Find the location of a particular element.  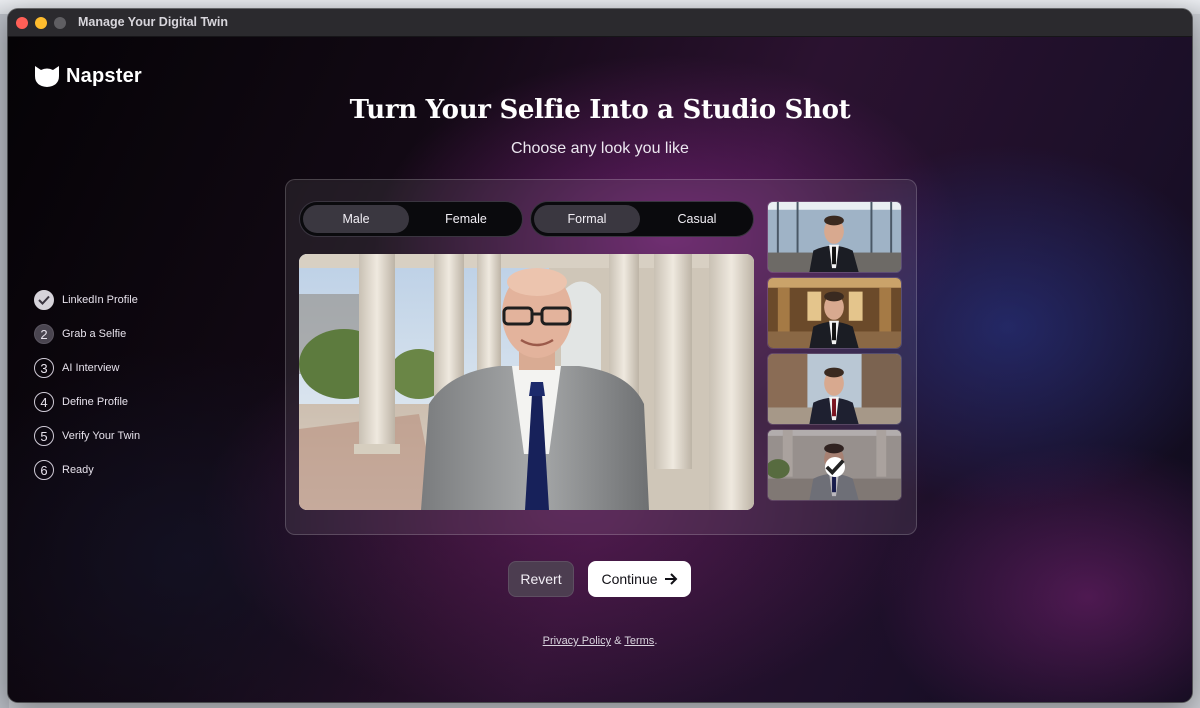

style-toggle: Formal Casual is located at coordinates (642, 219).